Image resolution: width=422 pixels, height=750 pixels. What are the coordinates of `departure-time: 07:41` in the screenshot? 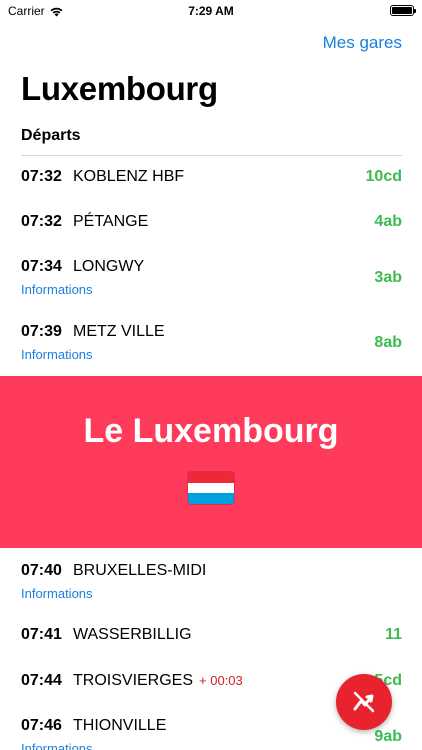 It's located at (41, 634).